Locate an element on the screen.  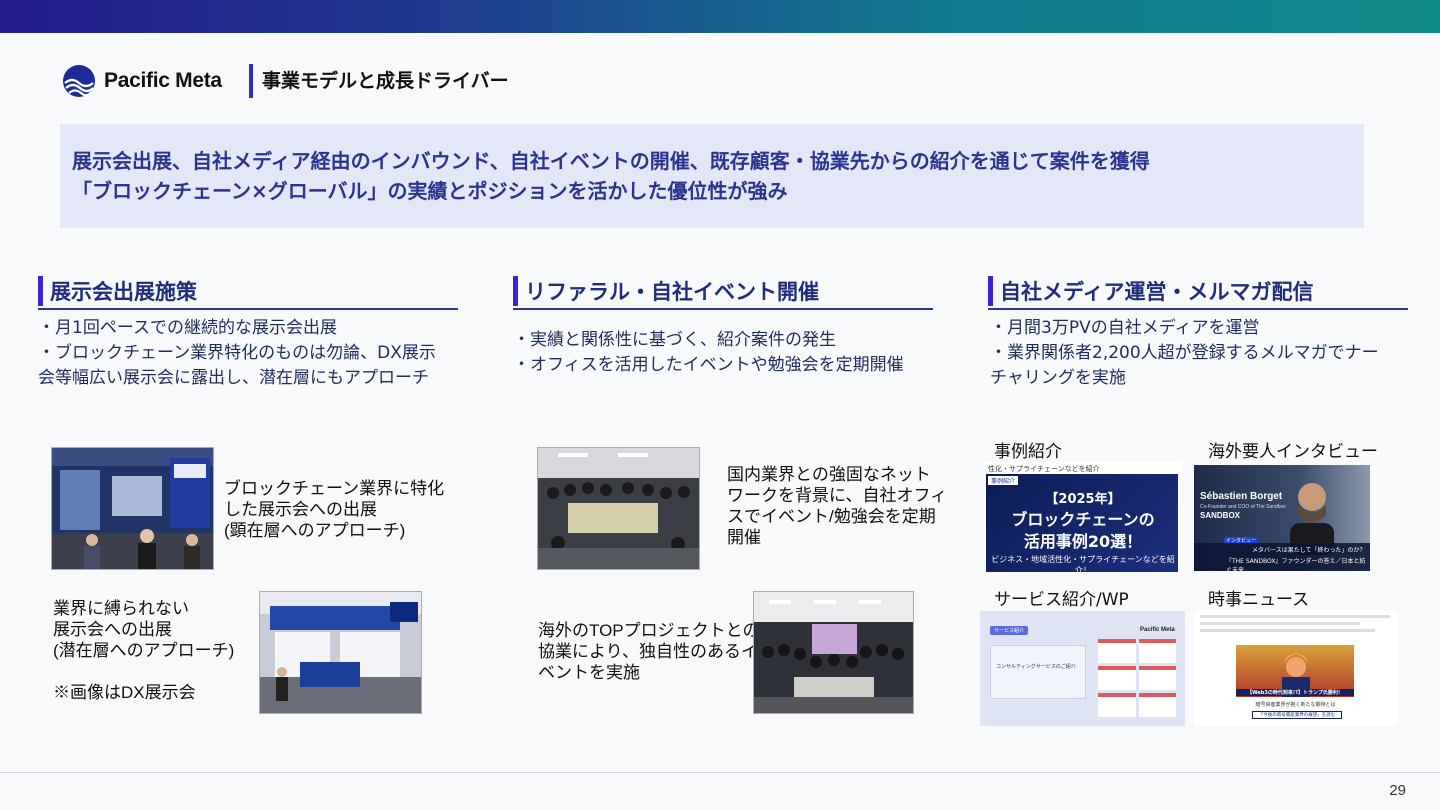
top-gradient-bar is located at coordinates (720, 16).